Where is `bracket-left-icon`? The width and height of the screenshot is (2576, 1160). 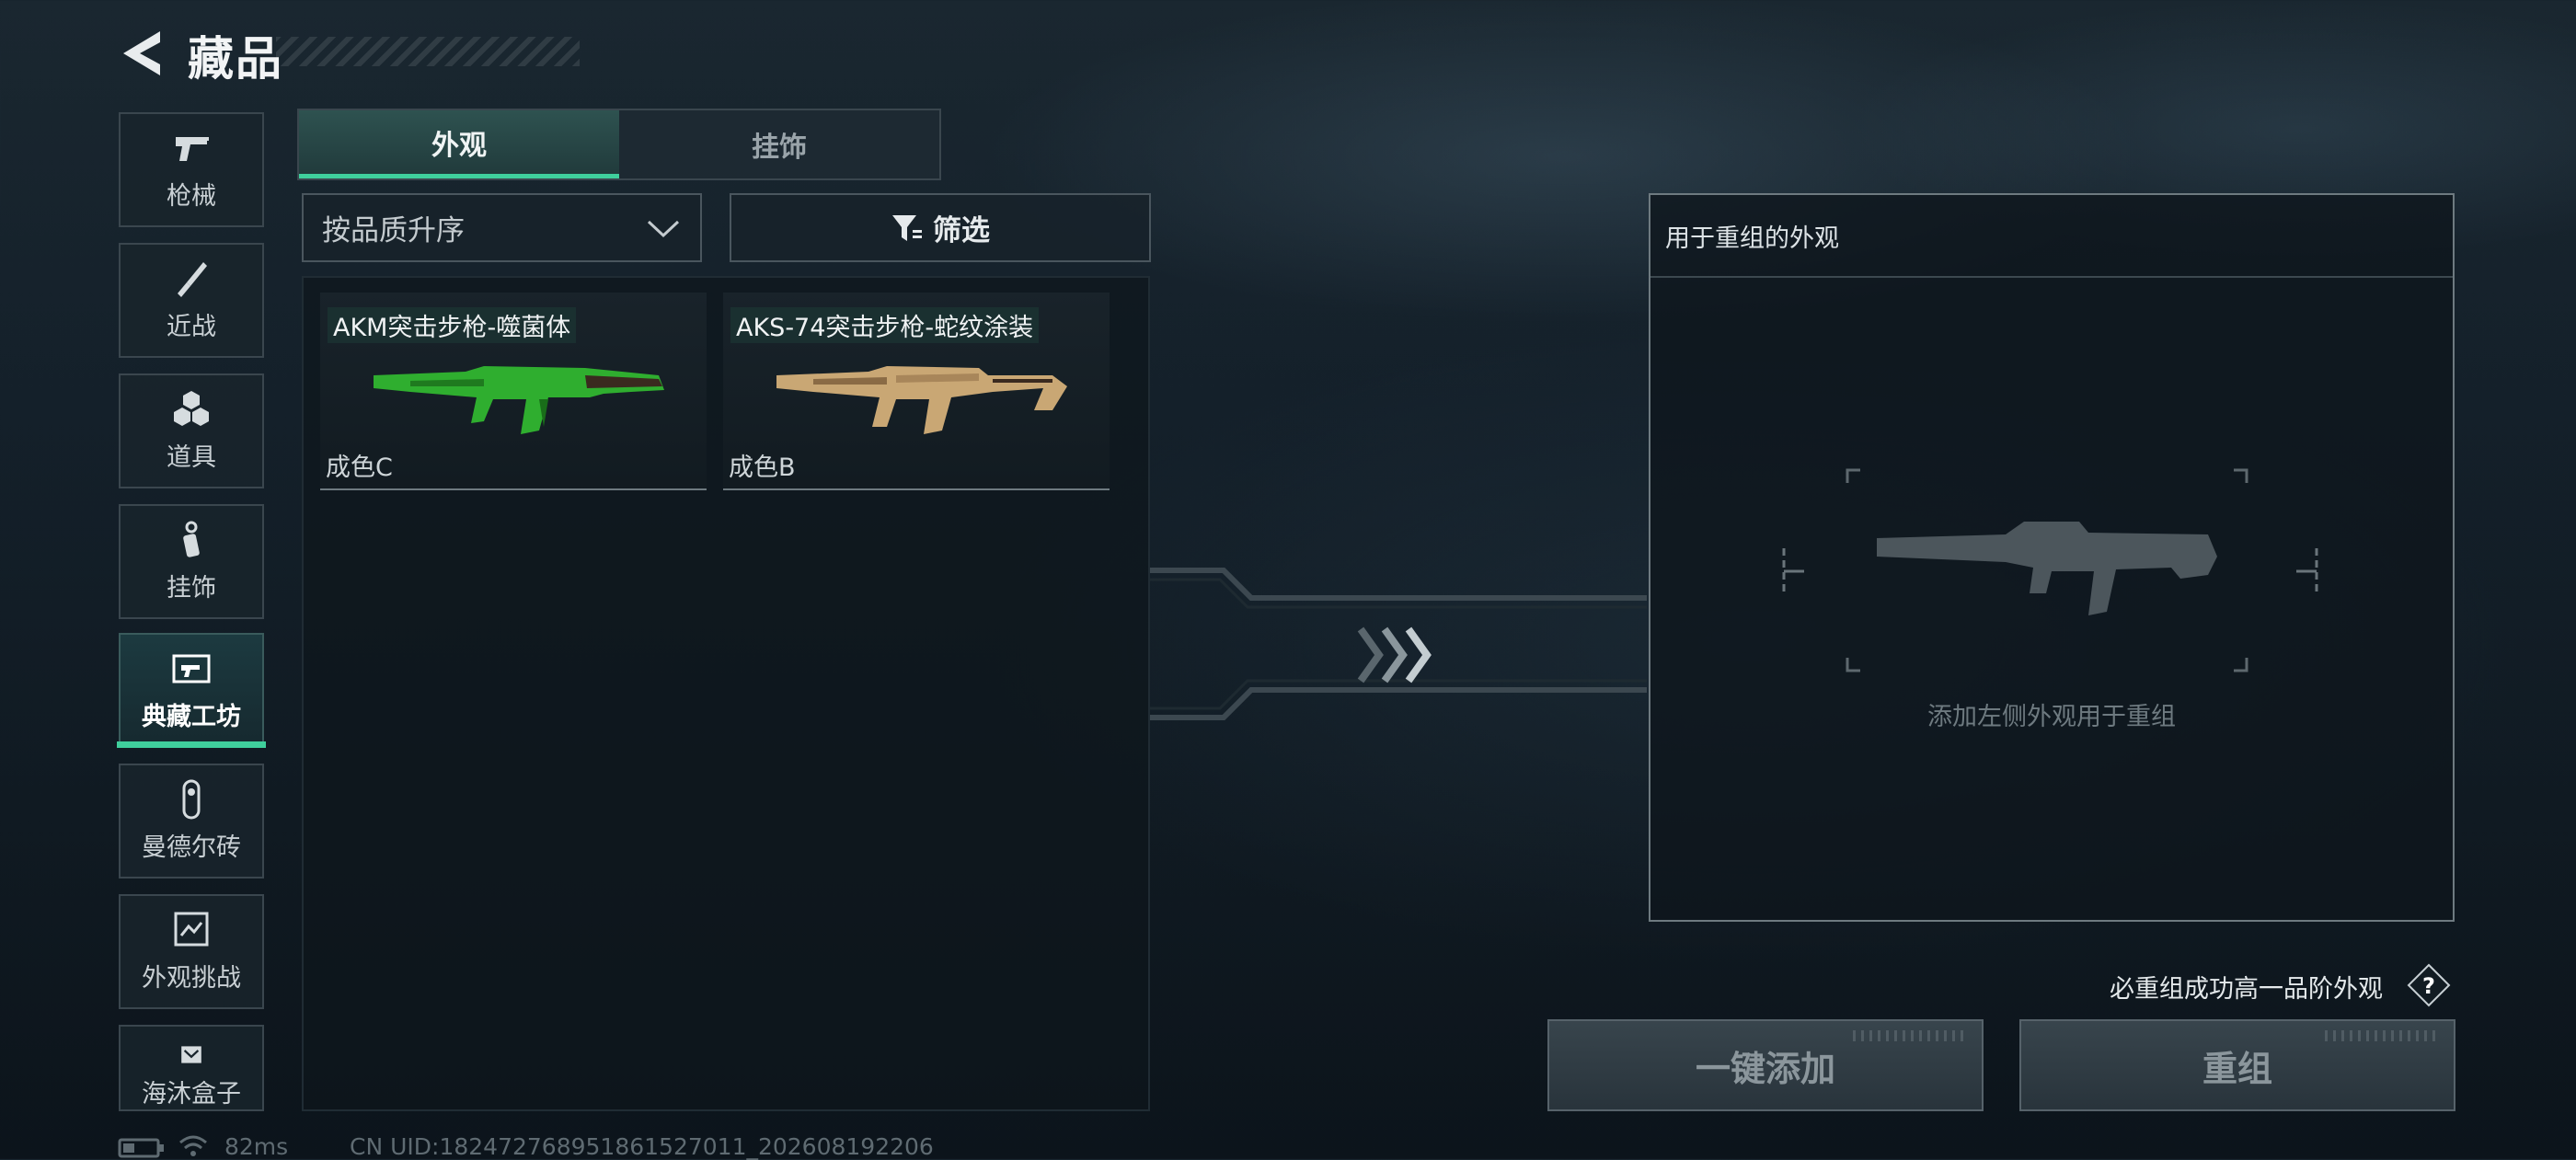
bracket-left-icon is located at coordinates (1793, 571).